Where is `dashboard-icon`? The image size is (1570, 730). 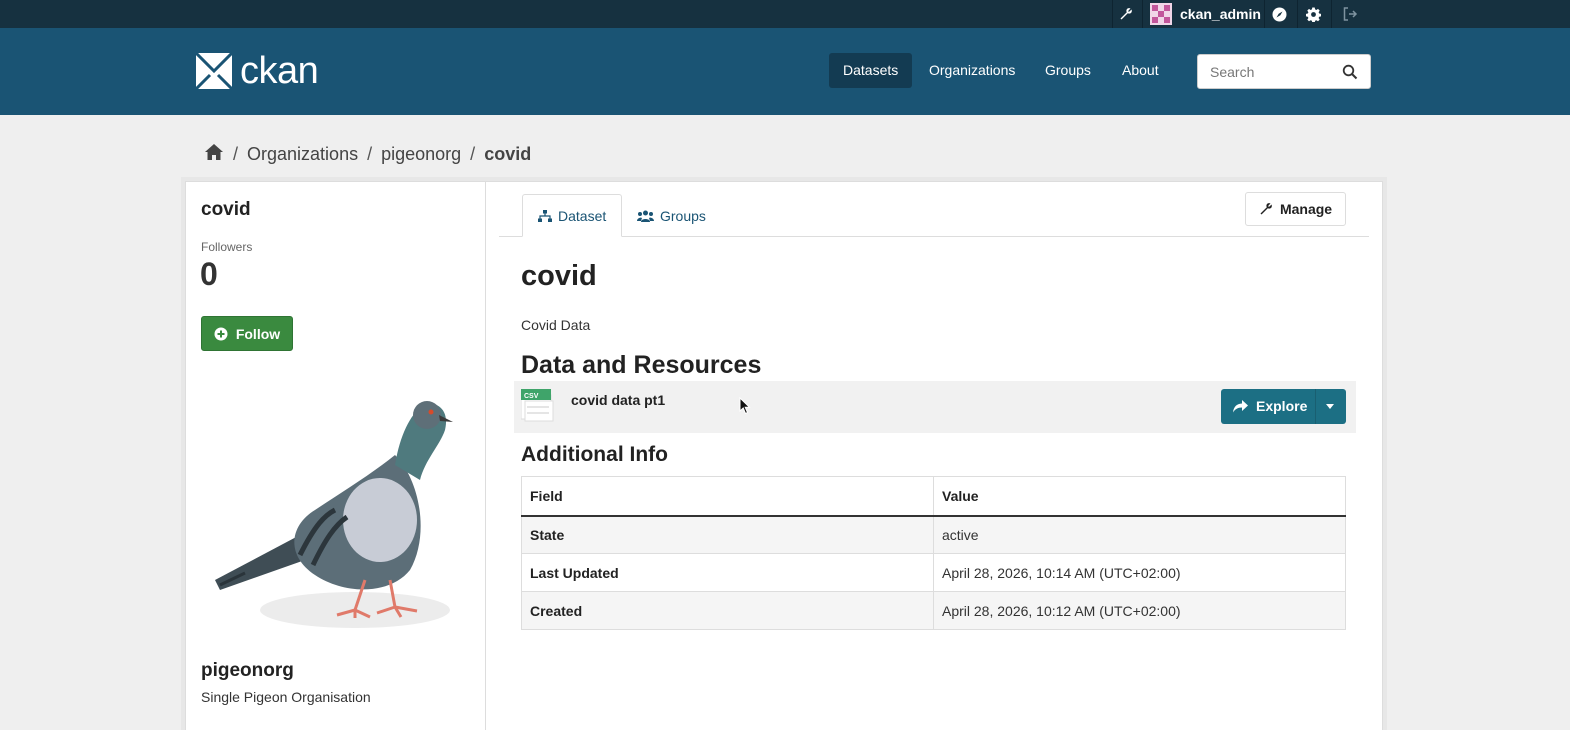
dashboard-icon is located at coordinates (1279, 14).